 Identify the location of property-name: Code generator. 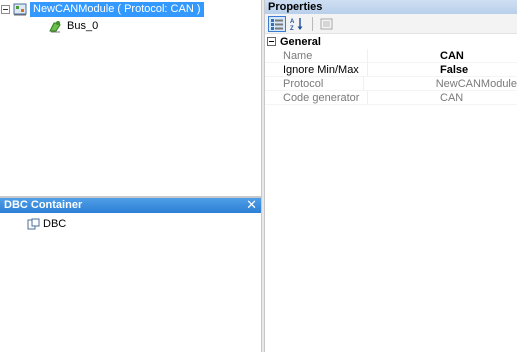
(316, 98).